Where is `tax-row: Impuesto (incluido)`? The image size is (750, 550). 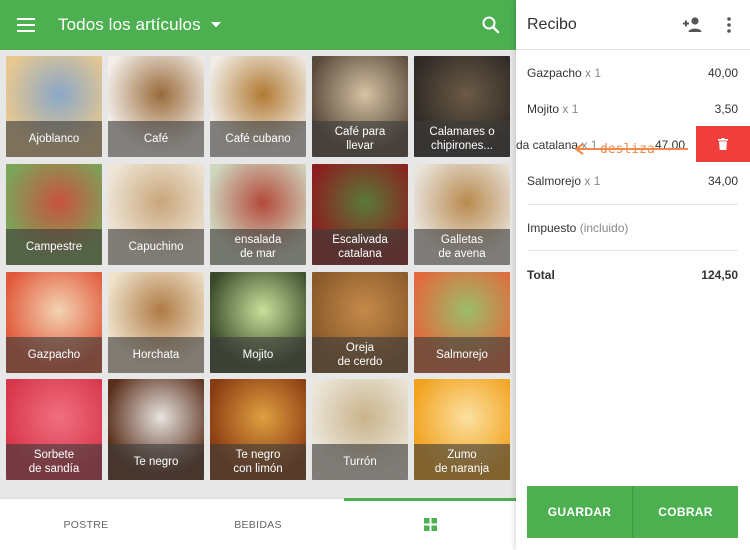
tax-row: Impuesto (incluido) is located at coordinates (632, 228).